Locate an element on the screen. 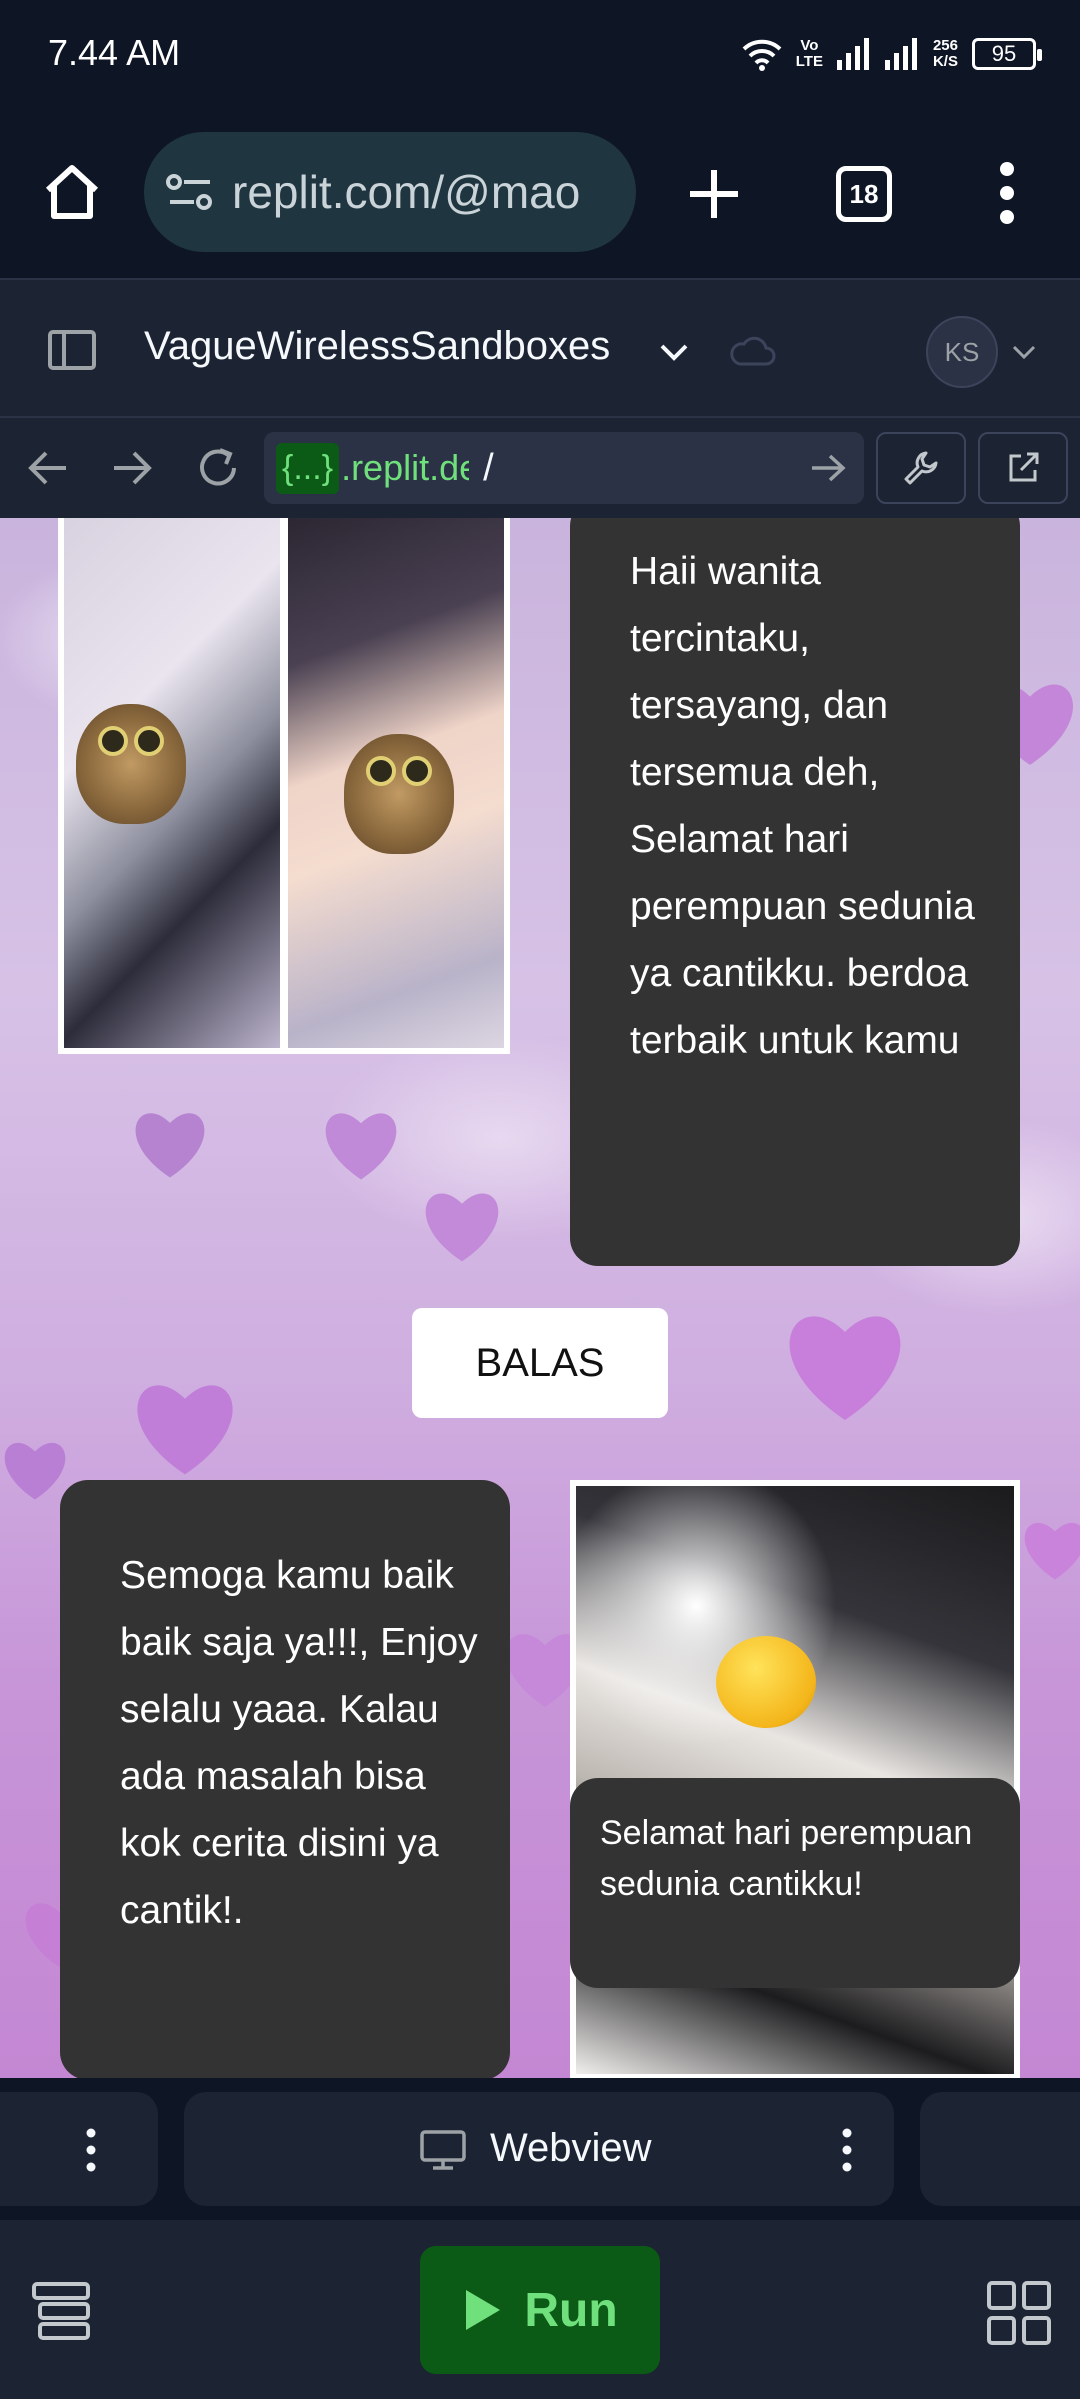 This screenshot has height=2399, width=1080. reload-icon is located at coordinates (218, 468).